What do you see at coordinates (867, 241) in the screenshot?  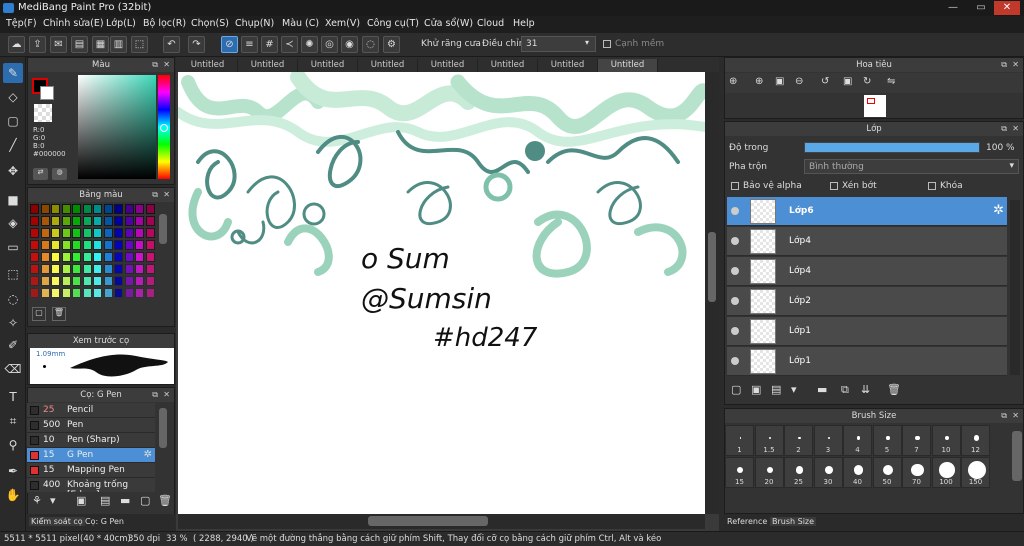 I see `layer-row: Lớp4` at bounding box center [867, 241].